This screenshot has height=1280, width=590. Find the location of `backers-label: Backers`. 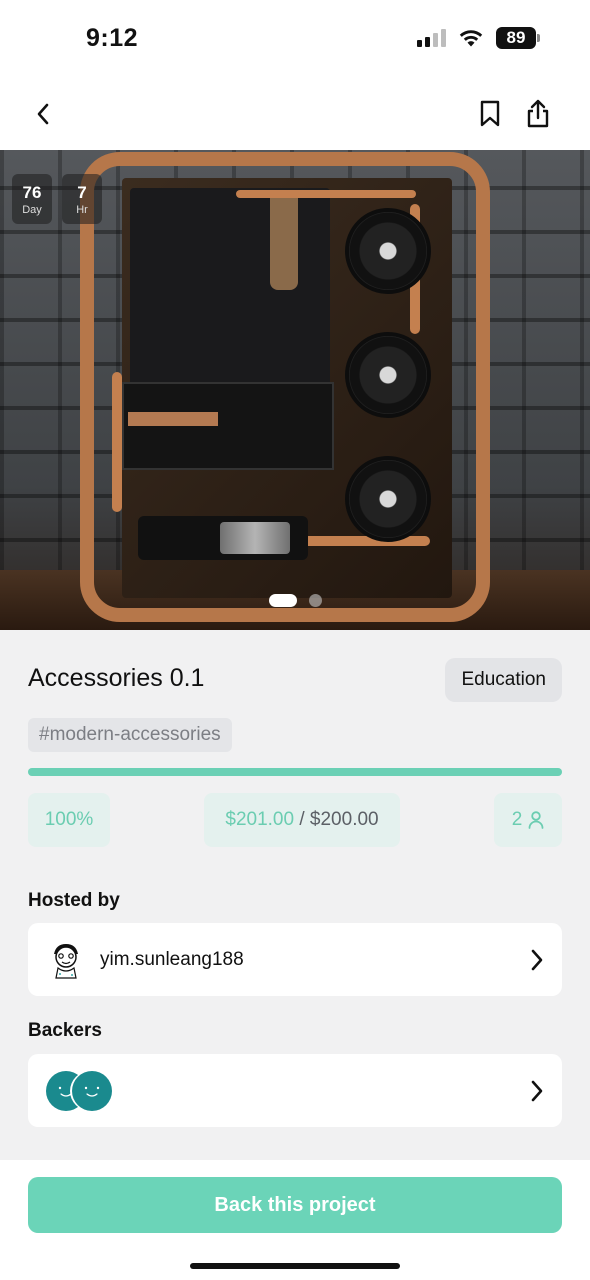

backers-label: Backers is located at coordinates (65, 1030).